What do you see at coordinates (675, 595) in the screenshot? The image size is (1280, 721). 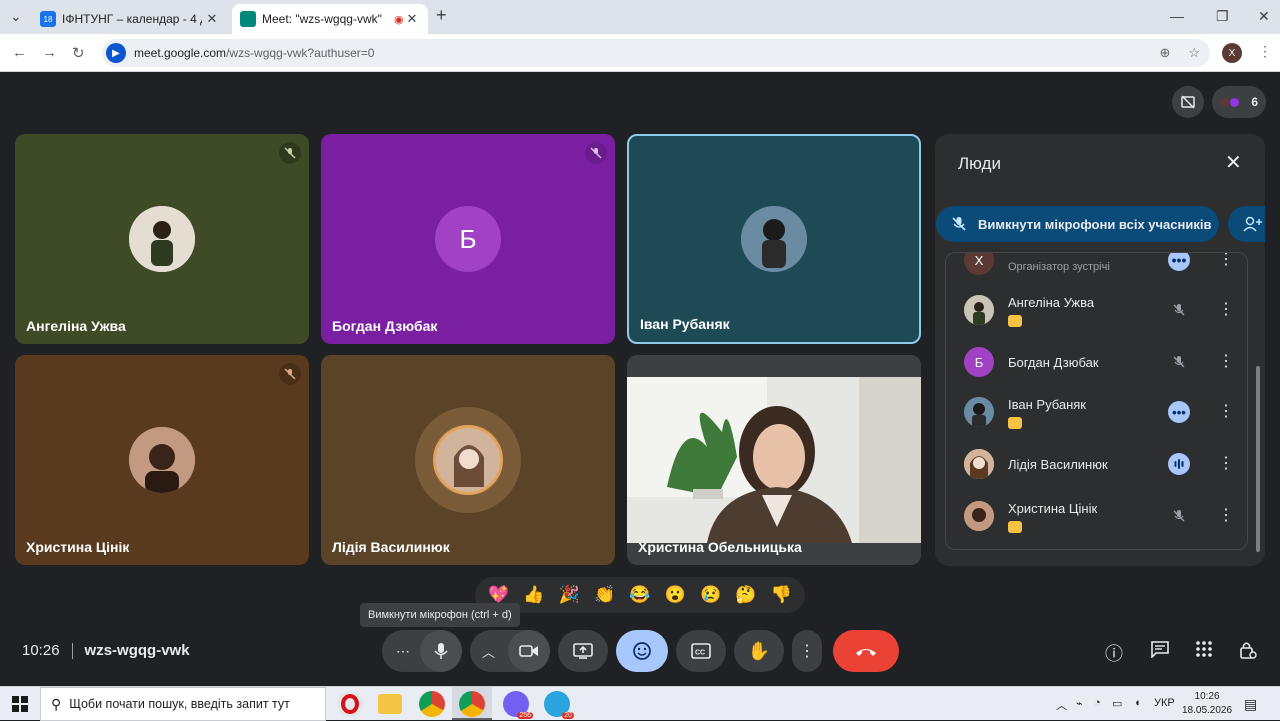 I see `reaction-surprised-button: 😮` at bounding box center [675, 595].